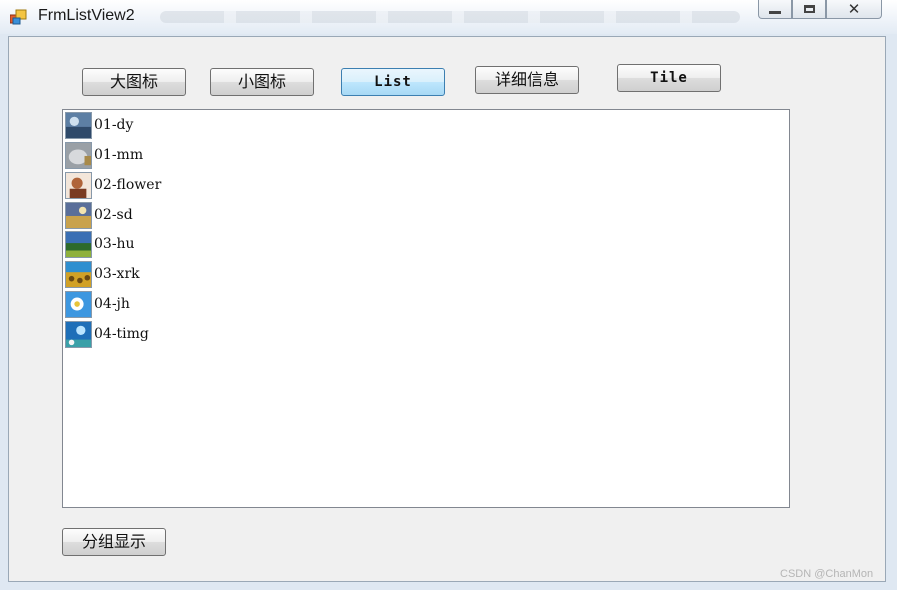 The width and height of the screenshot is (897, 590). I want to click on list-item-label: 01-dy, so click(114, 125).